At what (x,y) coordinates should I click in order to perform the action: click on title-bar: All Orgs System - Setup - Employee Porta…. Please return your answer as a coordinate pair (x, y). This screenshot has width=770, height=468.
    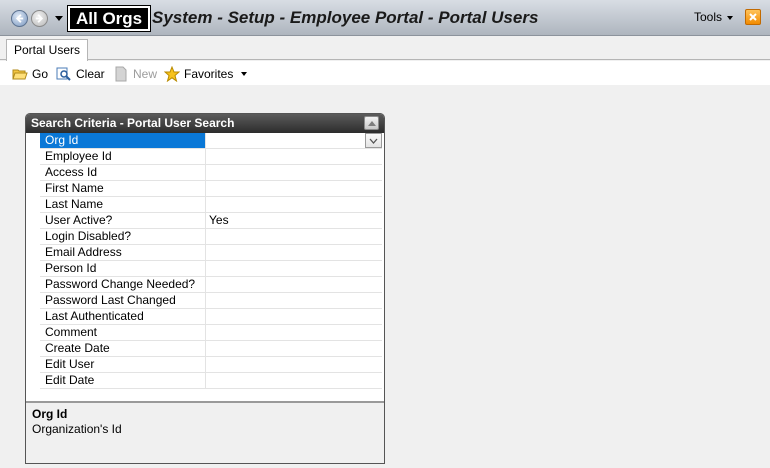
    Looking at the image, I should click on (385, 18).